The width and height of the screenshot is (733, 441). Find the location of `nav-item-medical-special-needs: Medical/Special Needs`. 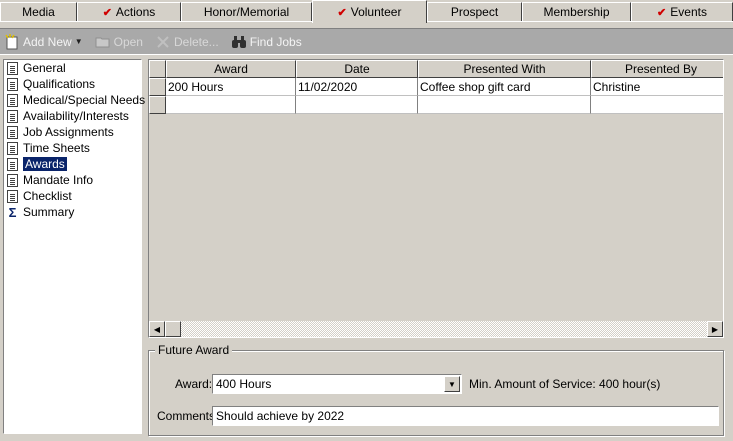

nav-item-medical-special-needs: Medical/Special Needs is located at coordinates (74, 100).